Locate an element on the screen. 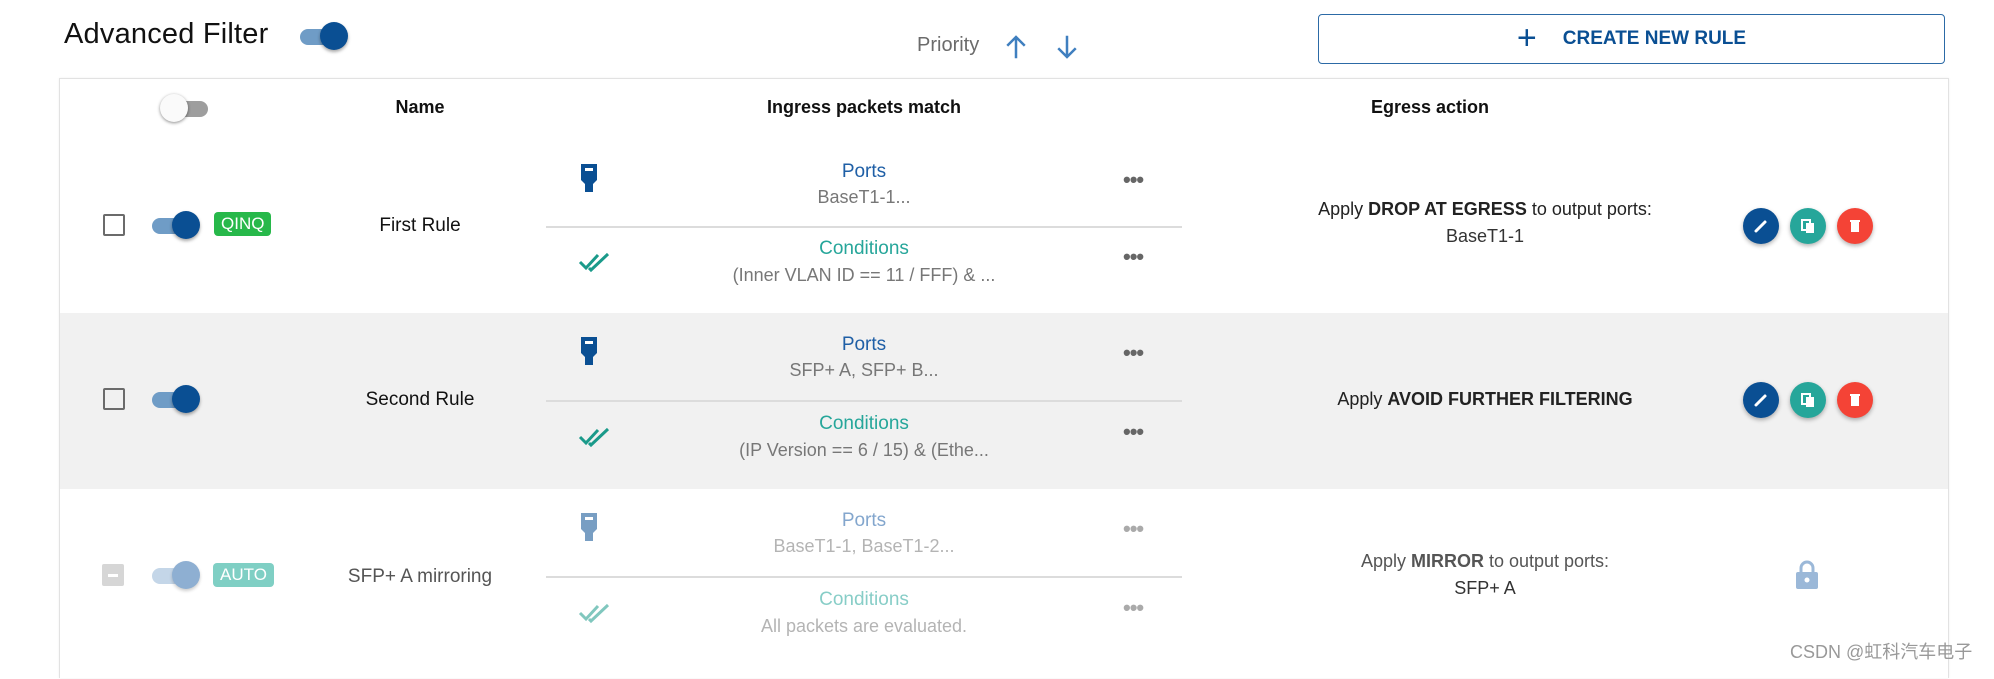  ports-section: Ports SFP+ A, SFP+ B... ••• is located at coordinates (864, 350).